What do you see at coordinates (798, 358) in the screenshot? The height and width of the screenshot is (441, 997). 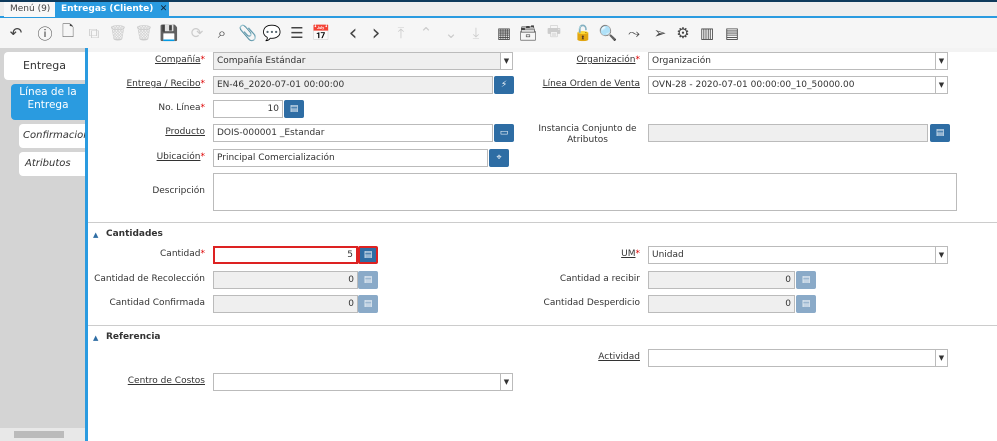 I see `actividad-field: ▼` at bounding box center [798, 358].